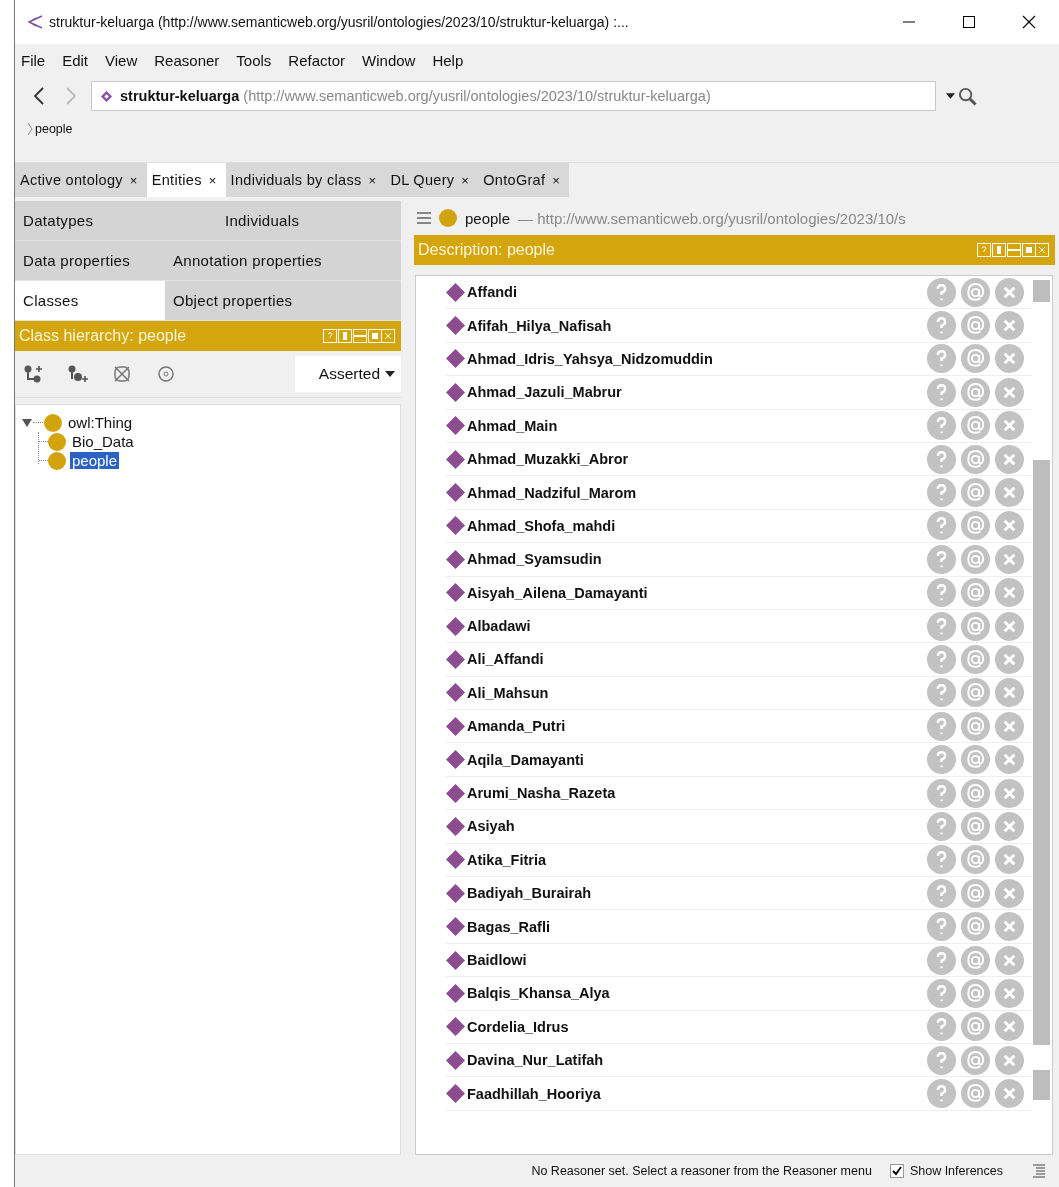 The width and height of the screenshot is (1059, 1187). I want to click on entity-tab: Object properties, so click(283, 301).